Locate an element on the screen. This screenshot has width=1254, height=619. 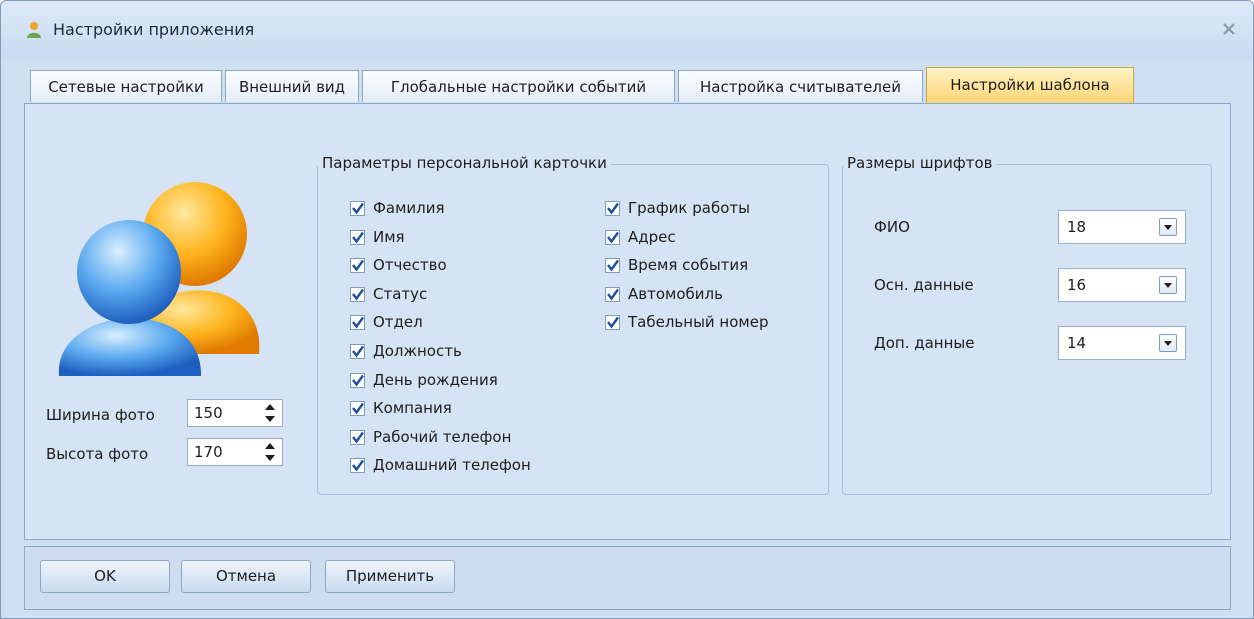
checkbox-label: Автомобиль is located at coordinates (675, 293).